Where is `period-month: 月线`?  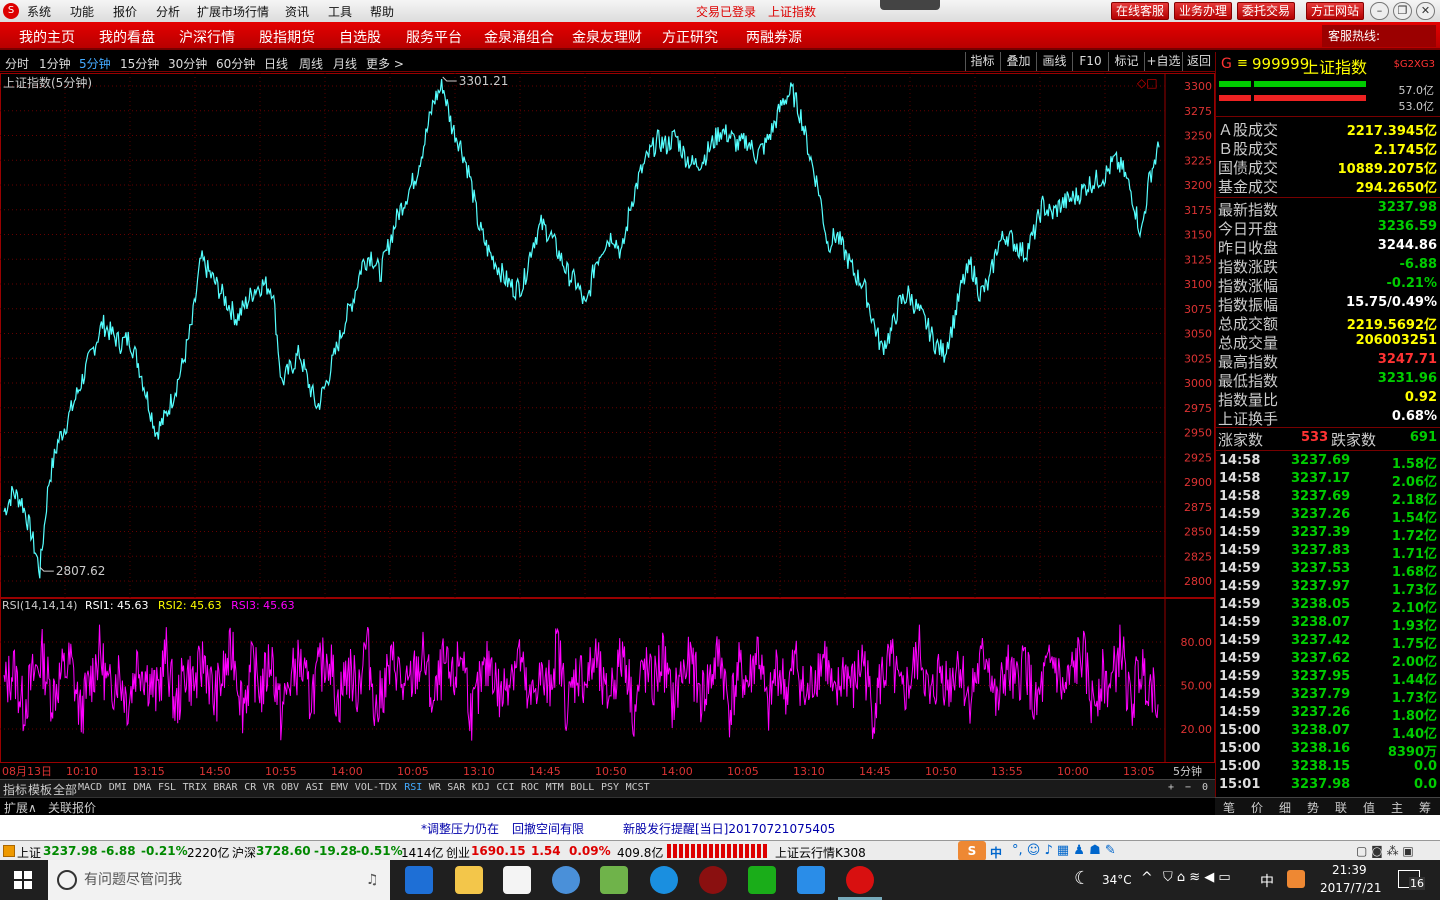
period-month: 月线 is located at coordinates (345, 63).